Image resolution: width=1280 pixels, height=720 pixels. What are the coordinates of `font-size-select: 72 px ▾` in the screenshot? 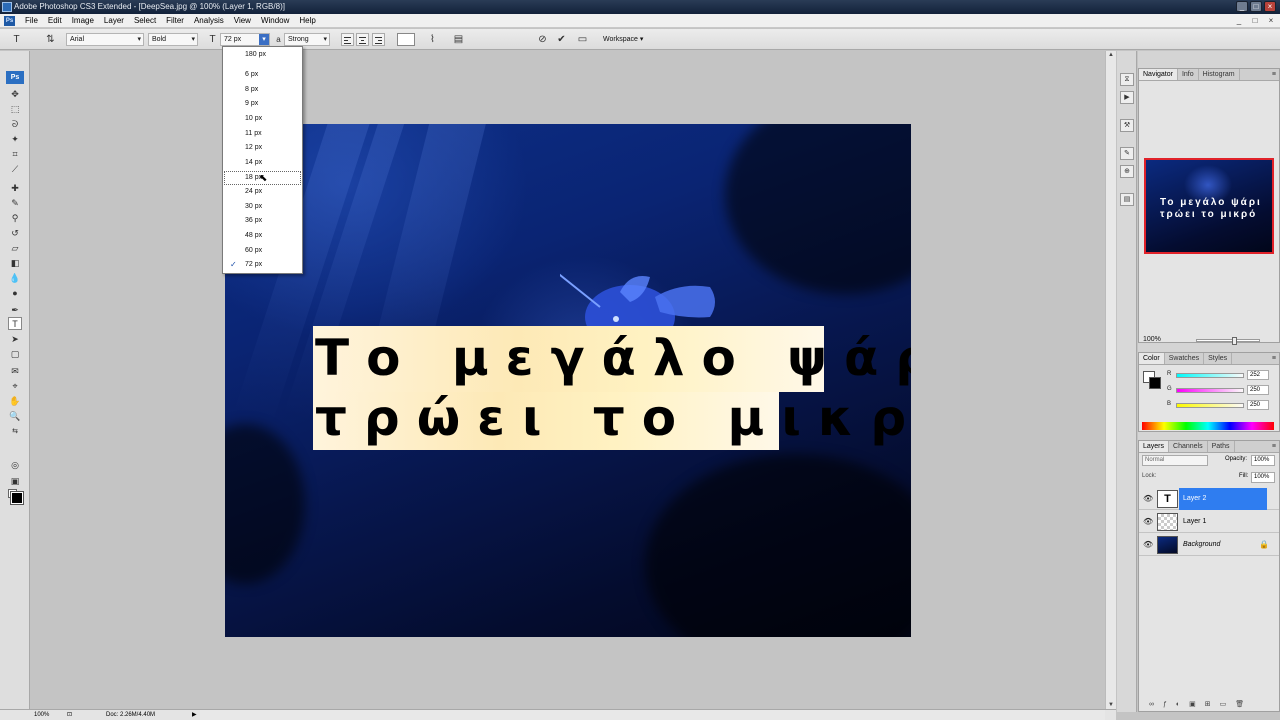 It's located at (245, 39).